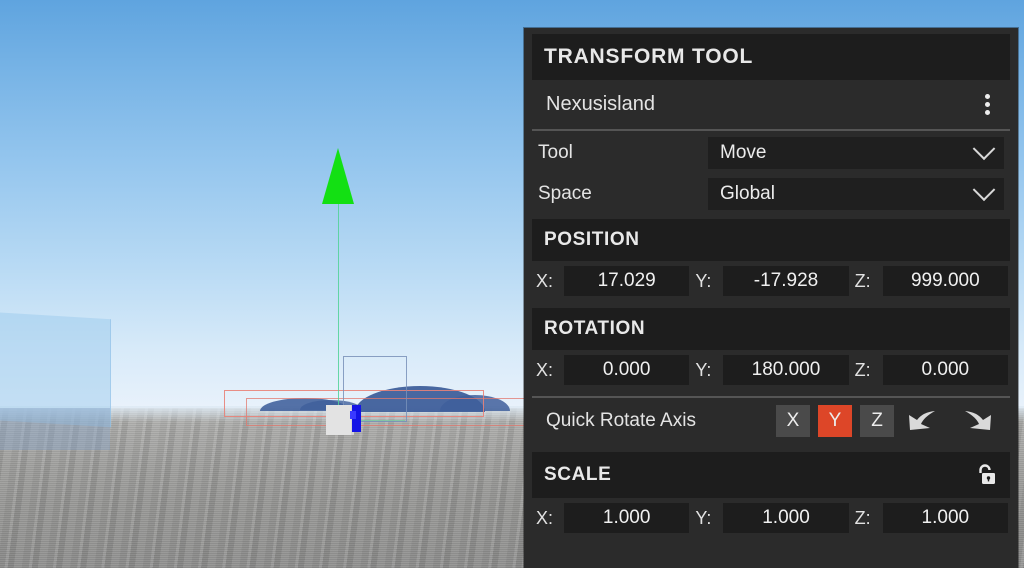 This screenshot has height=568, width=1024. I want to click on position-x-input: 17.029, so click(627, 281).